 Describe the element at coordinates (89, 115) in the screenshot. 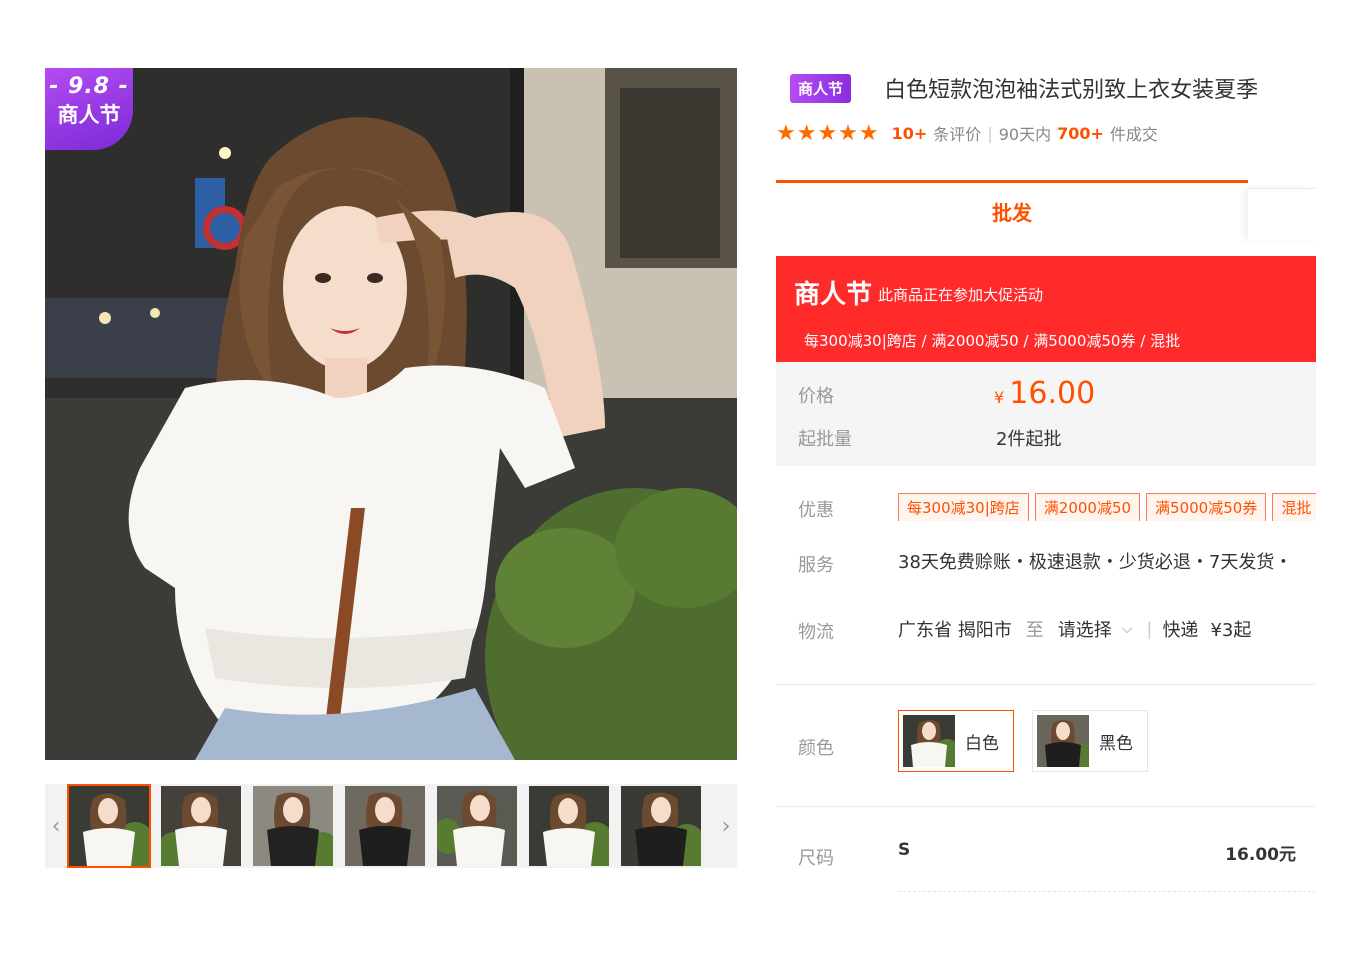

I see `promo-badge-name: 商人节` at that location.